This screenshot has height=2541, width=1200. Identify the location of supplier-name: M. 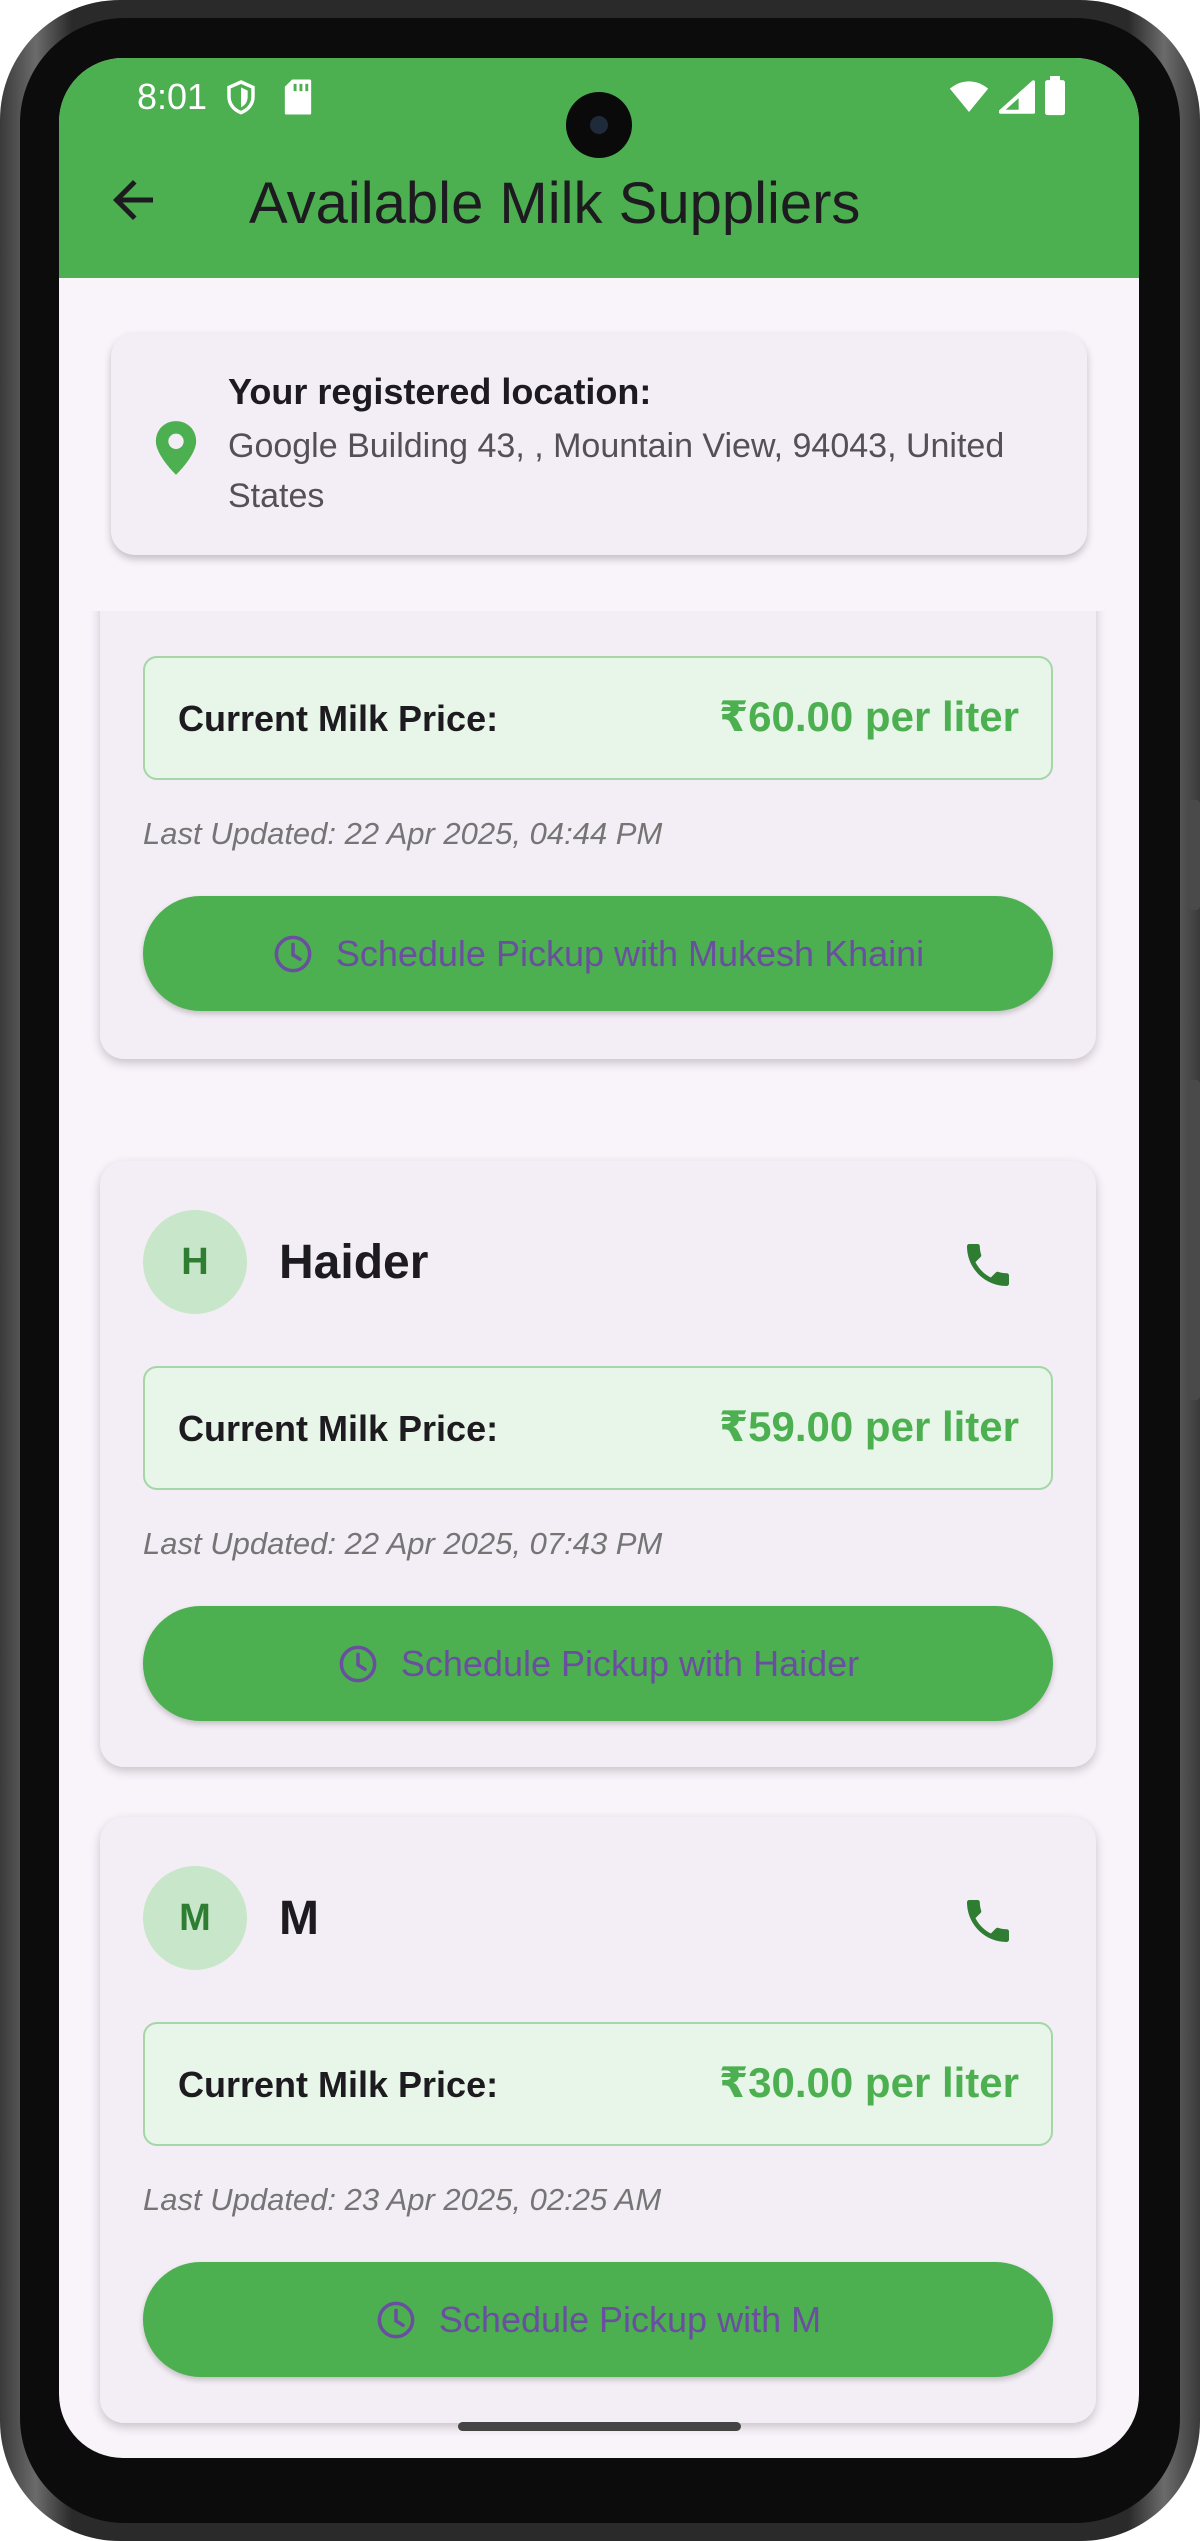
(299, 1918).